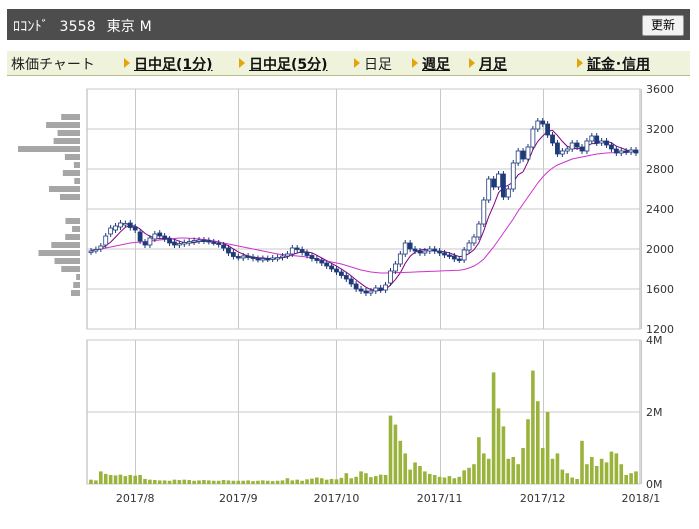 Image resolution: width=699 pixels, height=529 pixels. What do you see at coordinates (660, 249) in the screenshot?
I see `price-tick-label: 2000` at bounding box center [660, 249].